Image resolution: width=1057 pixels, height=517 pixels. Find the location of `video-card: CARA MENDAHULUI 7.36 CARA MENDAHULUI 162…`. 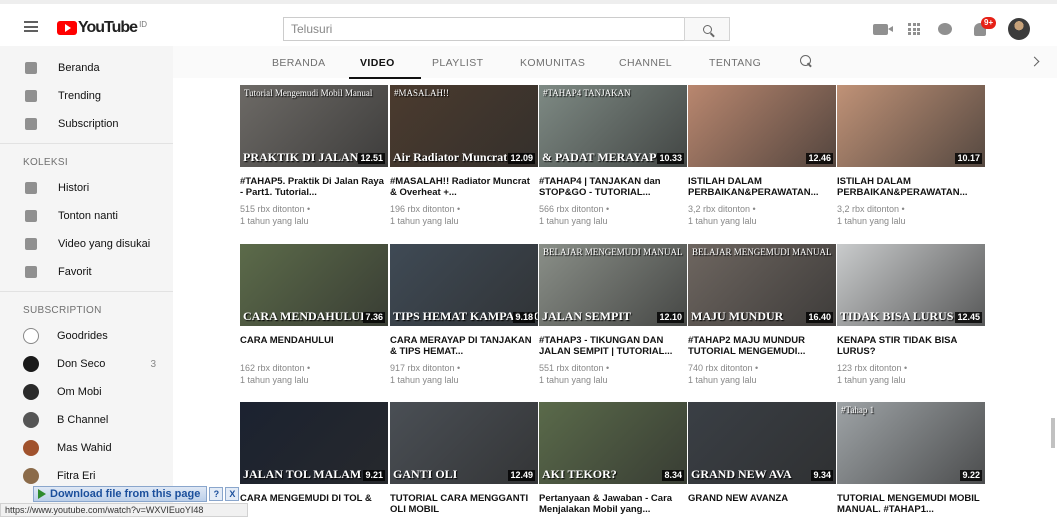

video-card: CARA MENDAHULUI 7.36 CARA MENDAHULUI 162… is located at coordinates (314, 315).